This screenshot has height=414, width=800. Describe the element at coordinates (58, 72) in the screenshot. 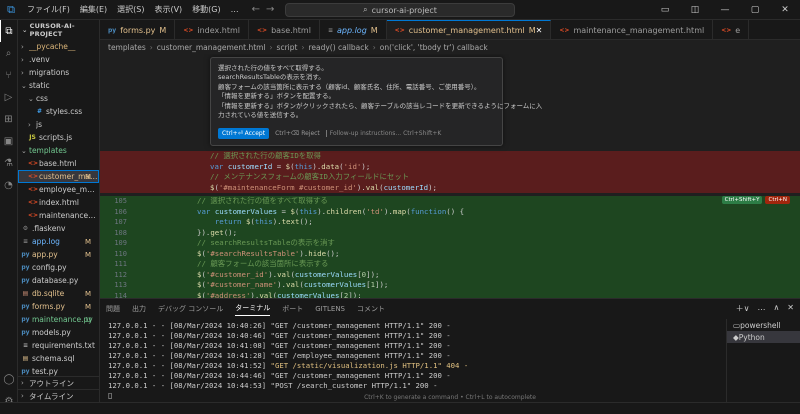

I see `file-tree-item: › migrations` at that location.